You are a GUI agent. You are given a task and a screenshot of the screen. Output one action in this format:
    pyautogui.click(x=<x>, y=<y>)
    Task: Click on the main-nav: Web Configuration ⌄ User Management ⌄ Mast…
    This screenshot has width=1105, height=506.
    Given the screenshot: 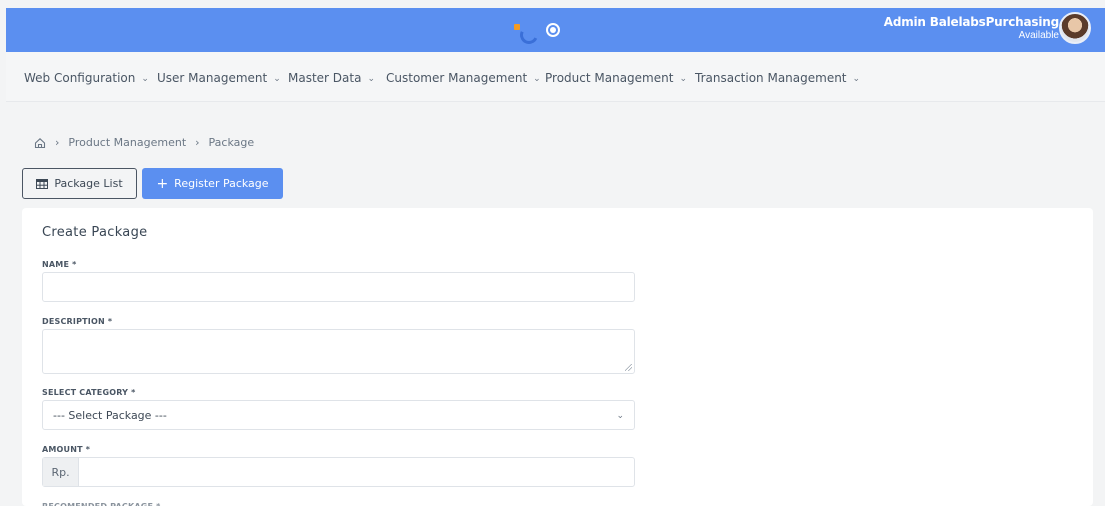 What is the action you would take?
    pyautogui.click(x=555, y=77)
    